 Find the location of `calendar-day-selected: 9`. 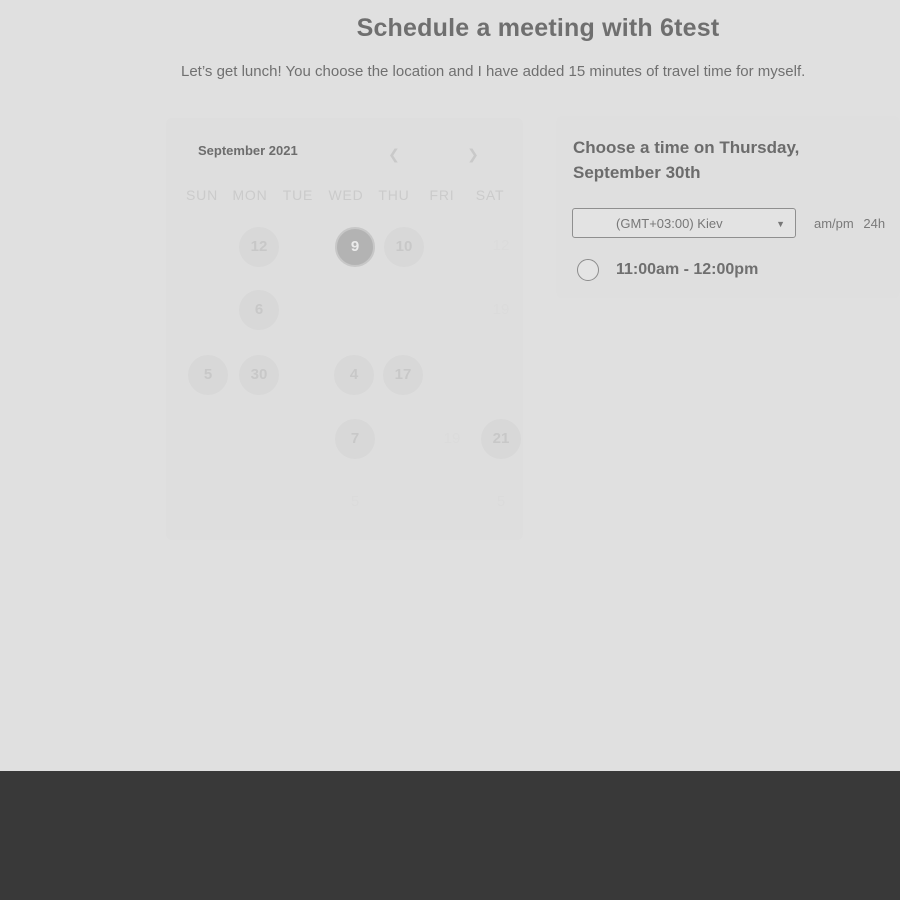

calendar-day-selected: 9 is located at coordinates (355, 247).